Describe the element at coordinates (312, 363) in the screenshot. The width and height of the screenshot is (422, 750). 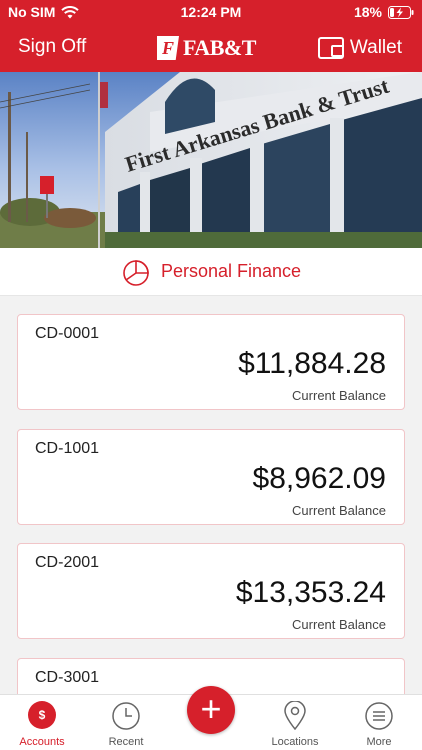
I see `account-balance: $11,884.28` at that location.